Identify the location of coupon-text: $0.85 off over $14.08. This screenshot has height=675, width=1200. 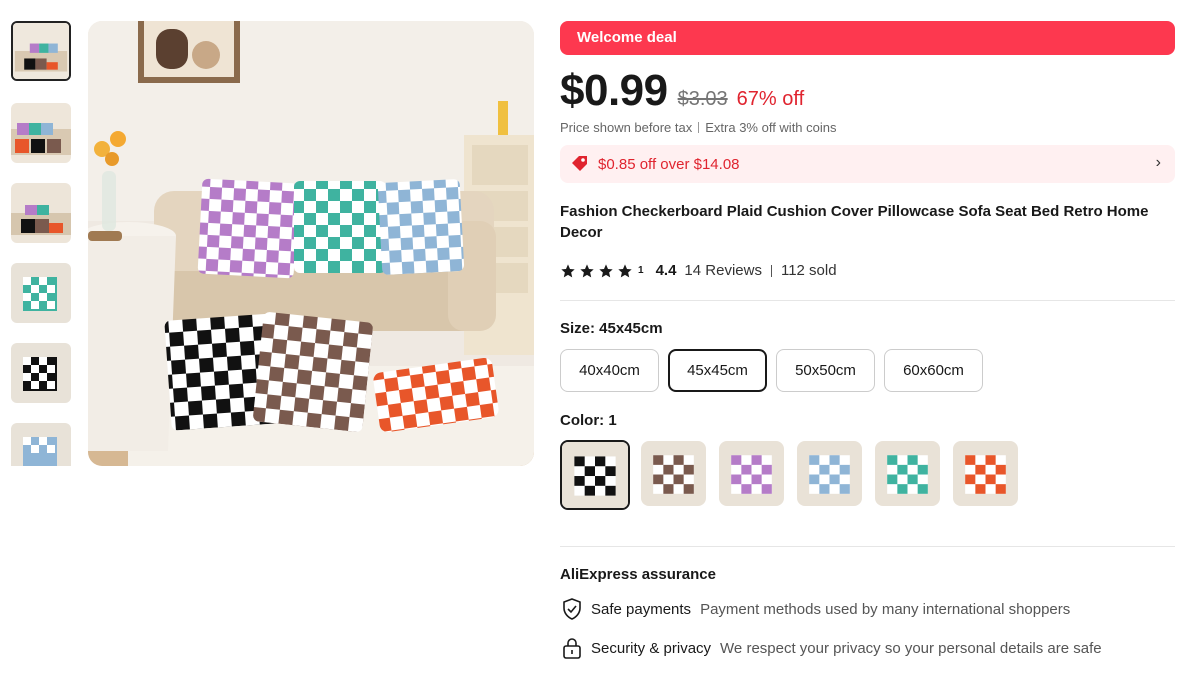
(669, 164).